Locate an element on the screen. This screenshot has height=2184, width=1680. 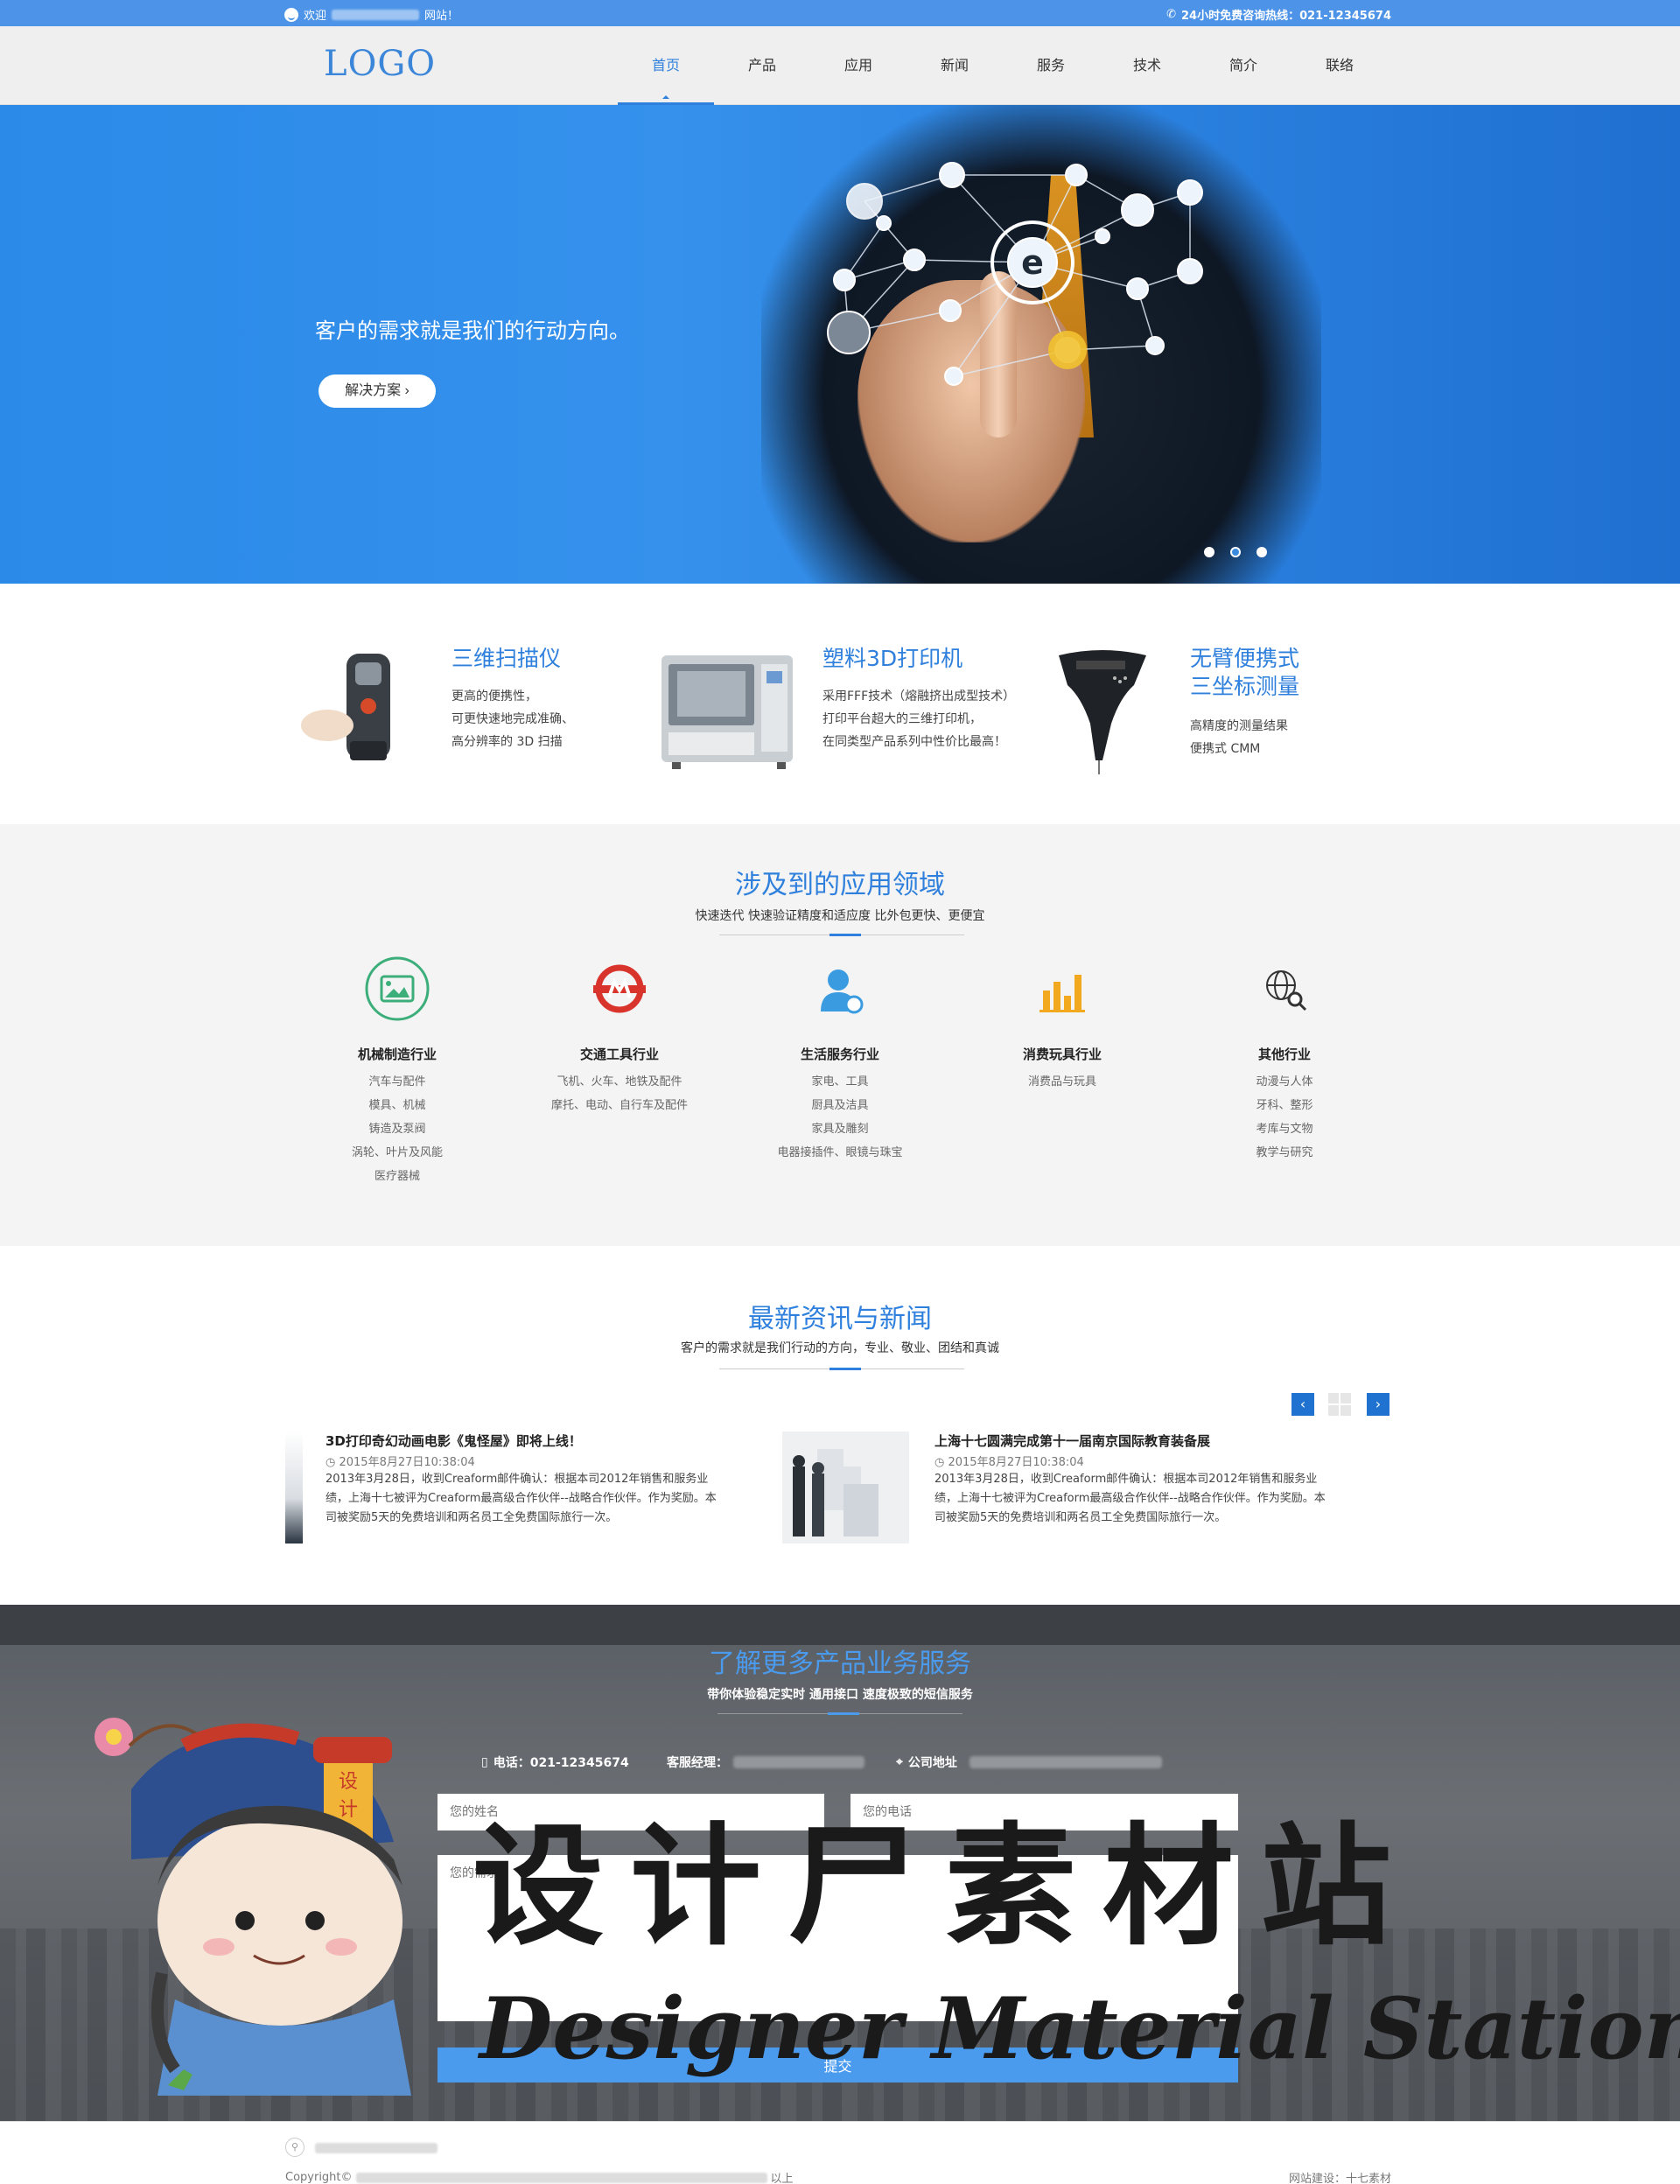
app-item: 考库与文物 is located at coordinates (1284, 1129).